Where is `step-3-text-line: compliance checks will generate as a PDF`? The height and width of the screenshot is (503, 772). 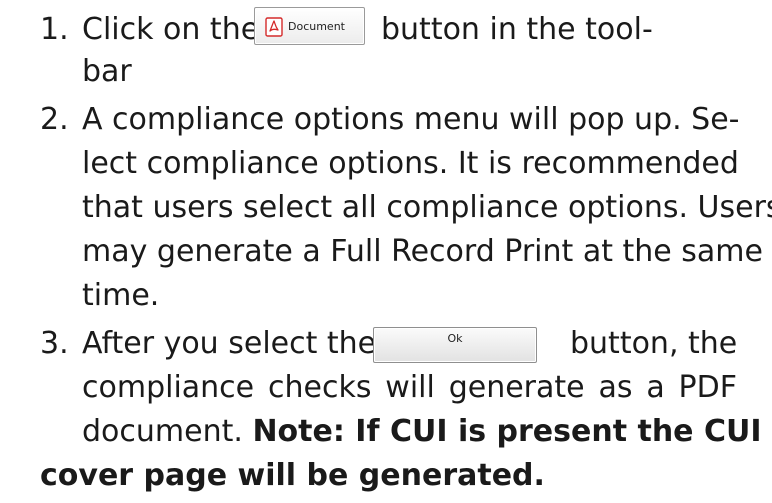 step-3-text-line: compliance checks will generate as a PDF is located at coordinates (409, 387).